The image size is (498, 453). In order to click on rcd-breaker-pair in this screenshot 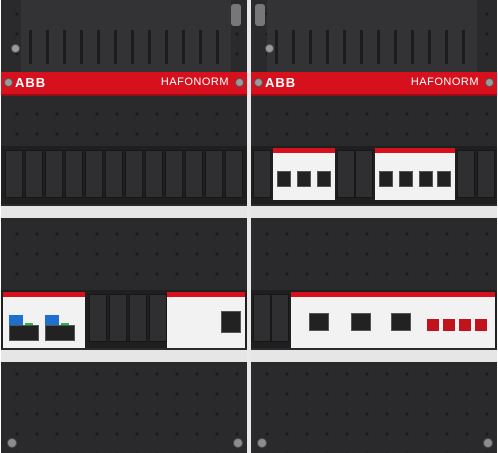, I will do `click(44, 320)`.